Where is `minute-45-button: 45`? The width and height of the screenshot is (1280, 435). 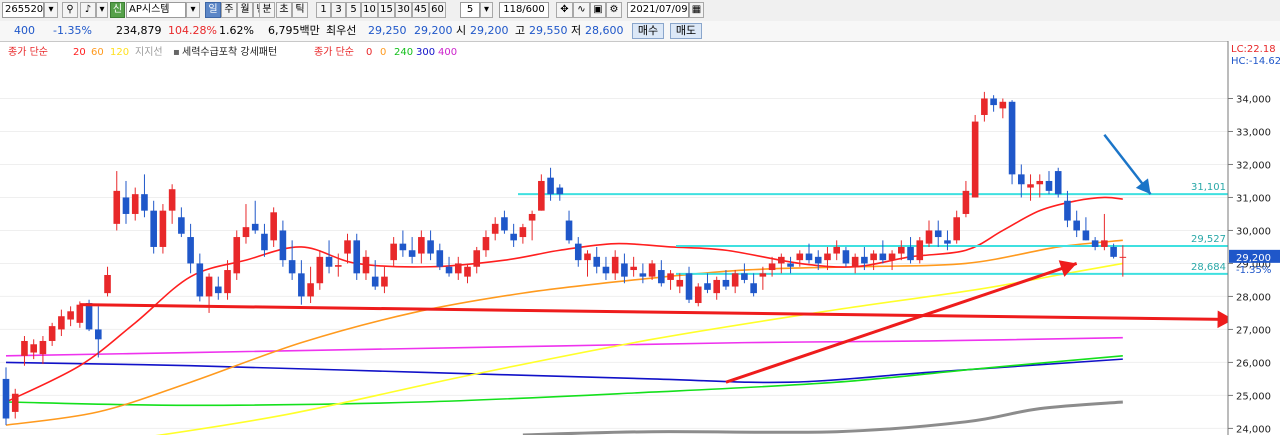 minute-45-button: 45 is located at coordinates (420, 10).